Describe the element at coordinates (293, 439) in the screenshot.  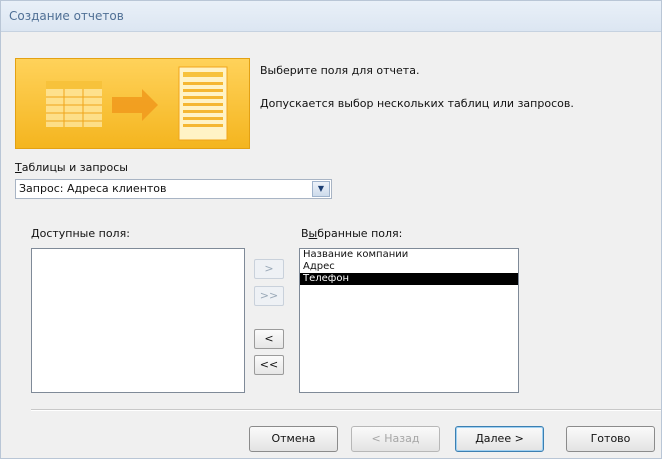
I see `cancel-button: Отмена` at that location.